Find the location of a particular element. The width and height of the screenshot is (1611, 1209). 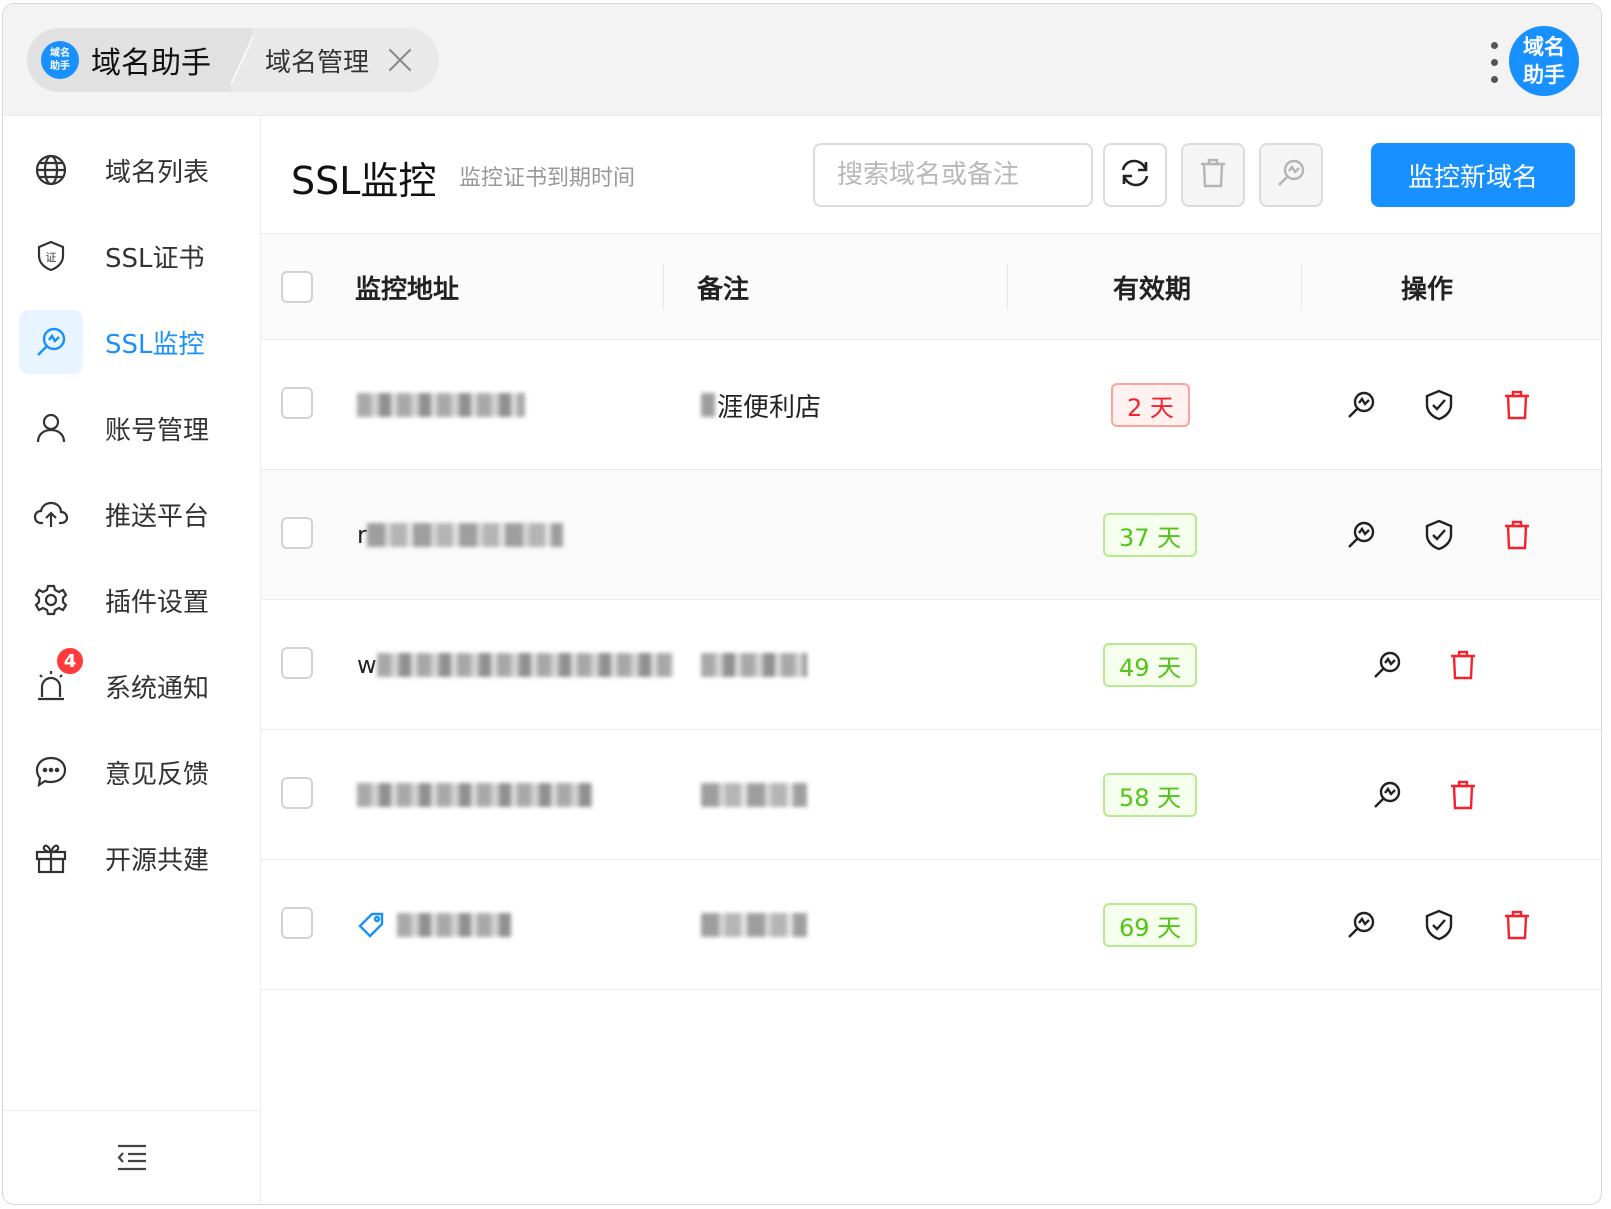

tab-strip: 域名助手 域名助手 域名管理 is located at coordinates (233, 60).